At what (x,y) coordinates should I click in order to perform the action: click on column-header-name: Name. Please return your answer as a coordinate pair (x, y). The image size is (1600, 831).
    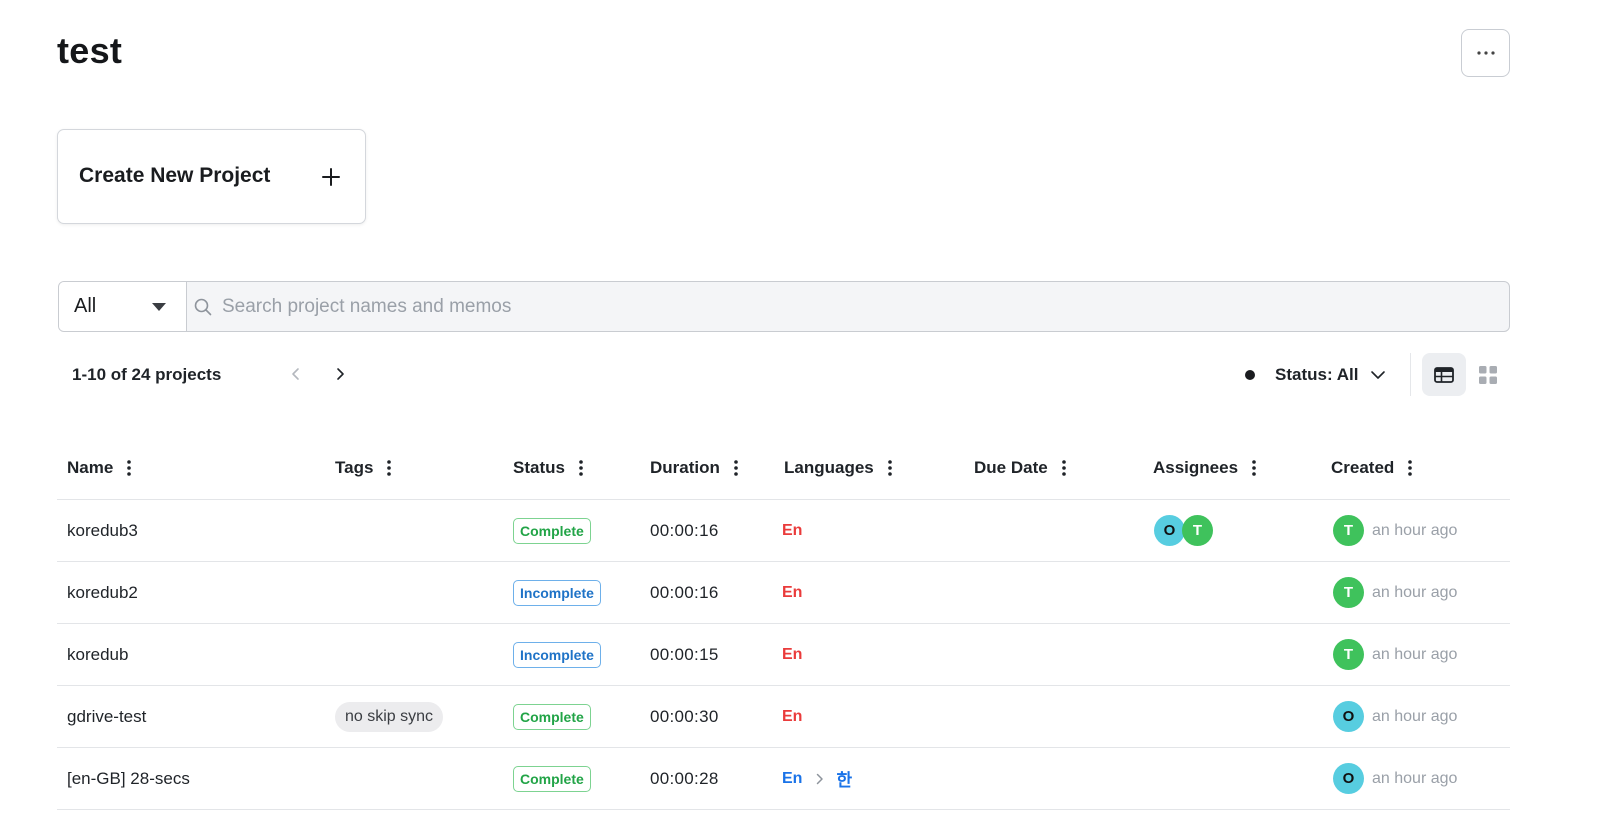
    Looking at the image, I should click on (99, 468).